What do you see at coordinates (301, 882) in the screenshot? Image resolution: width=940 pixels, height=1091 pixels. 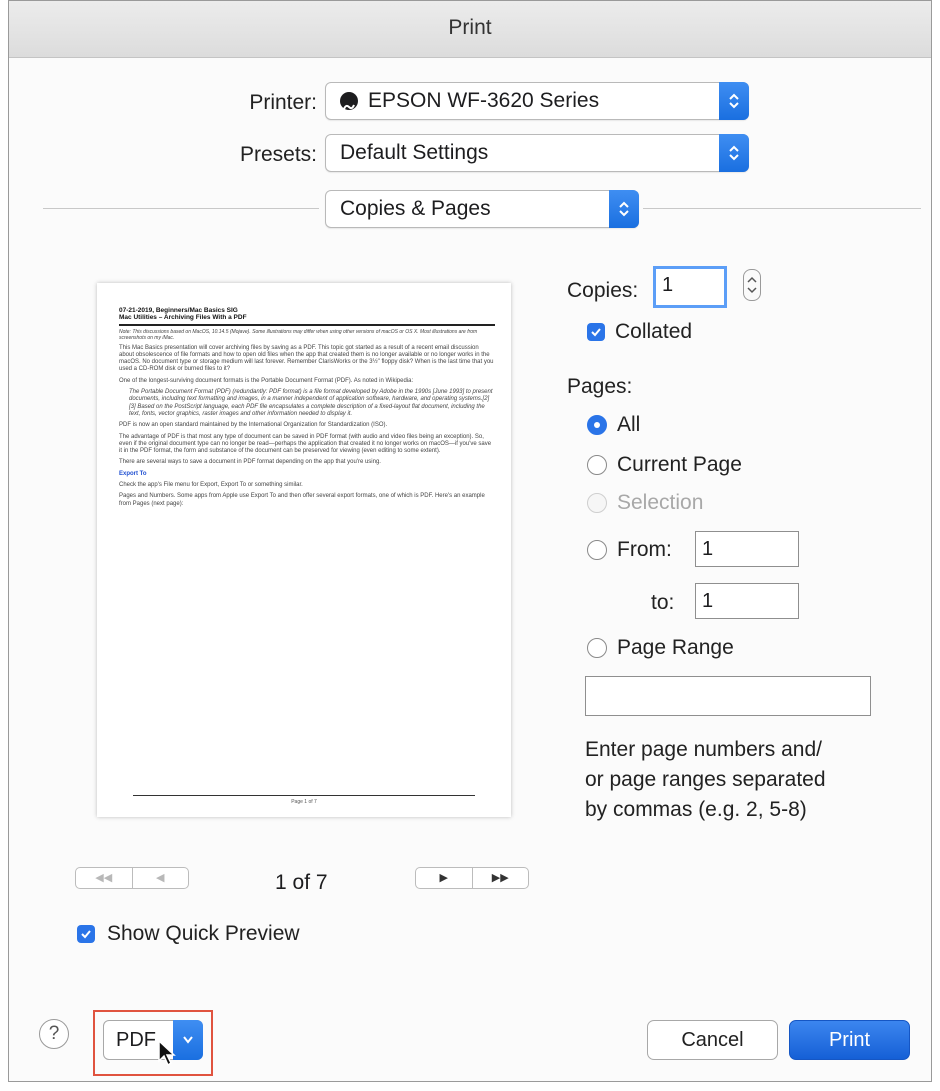 I see `page-indicator: 1 of 7` at bounding box center [301, 882].